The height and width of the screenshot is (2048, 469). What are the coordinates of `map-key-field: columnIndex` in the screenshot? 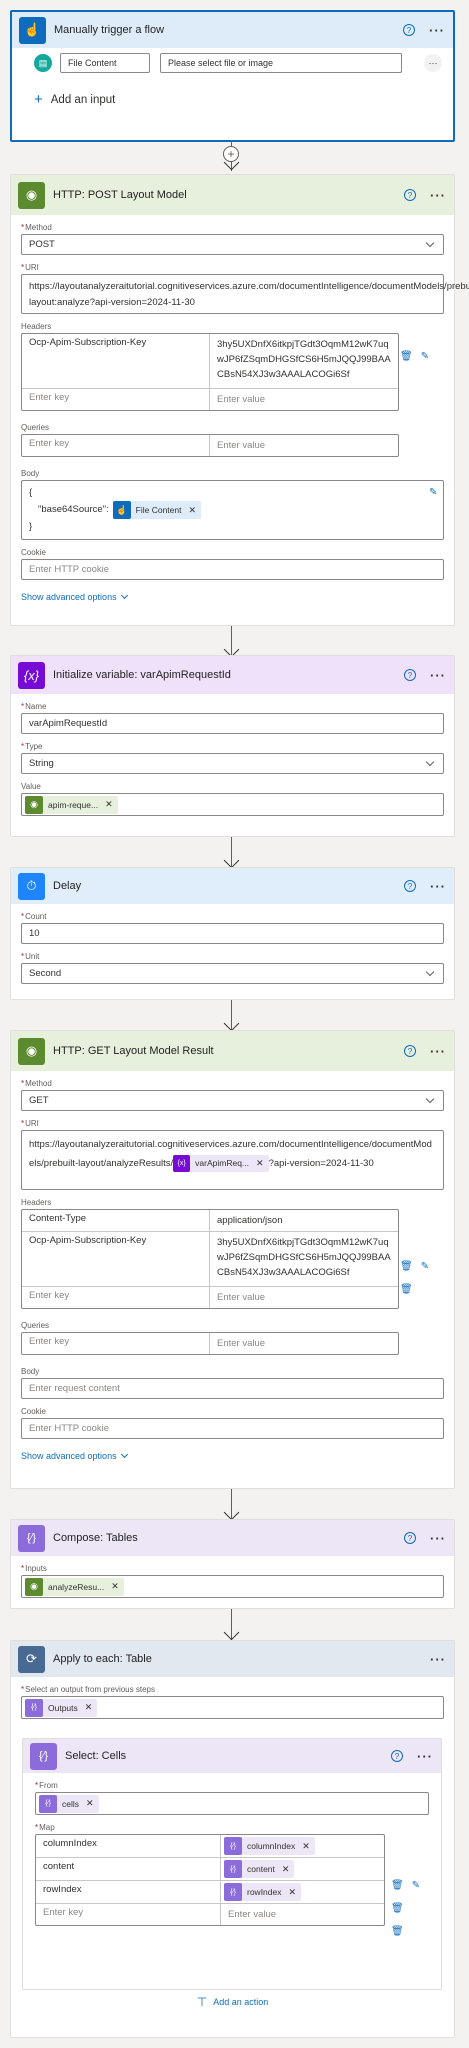 It's located at (128, 1846).